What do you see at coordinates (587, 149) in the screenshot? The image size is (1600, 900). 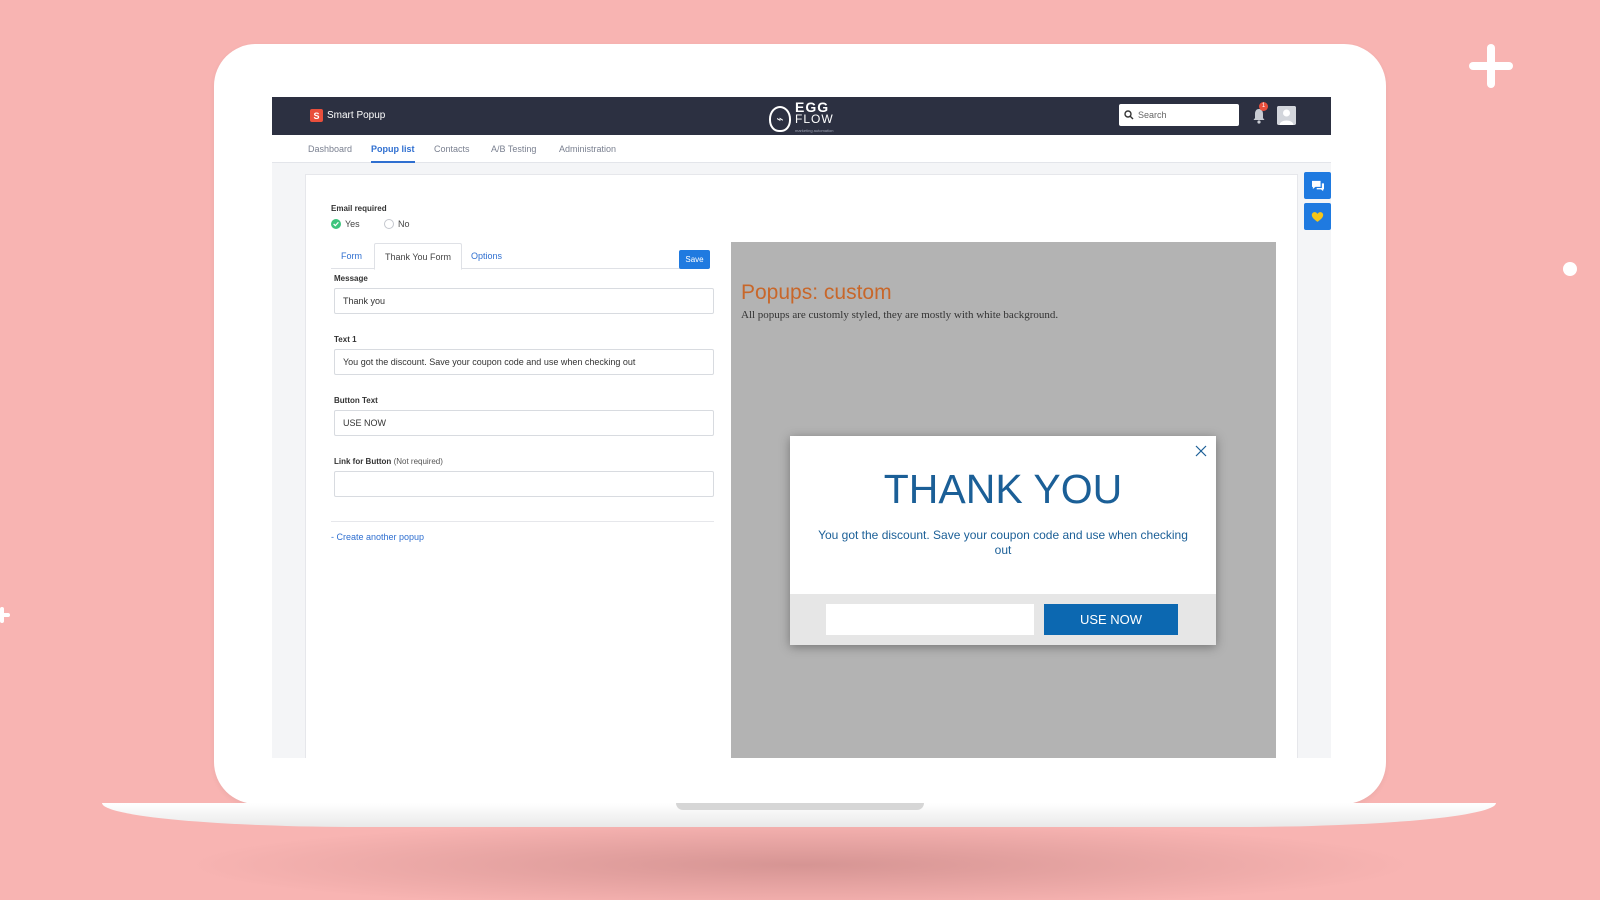 I see `nav-administration: Administration` at bounding box center [587, 149].